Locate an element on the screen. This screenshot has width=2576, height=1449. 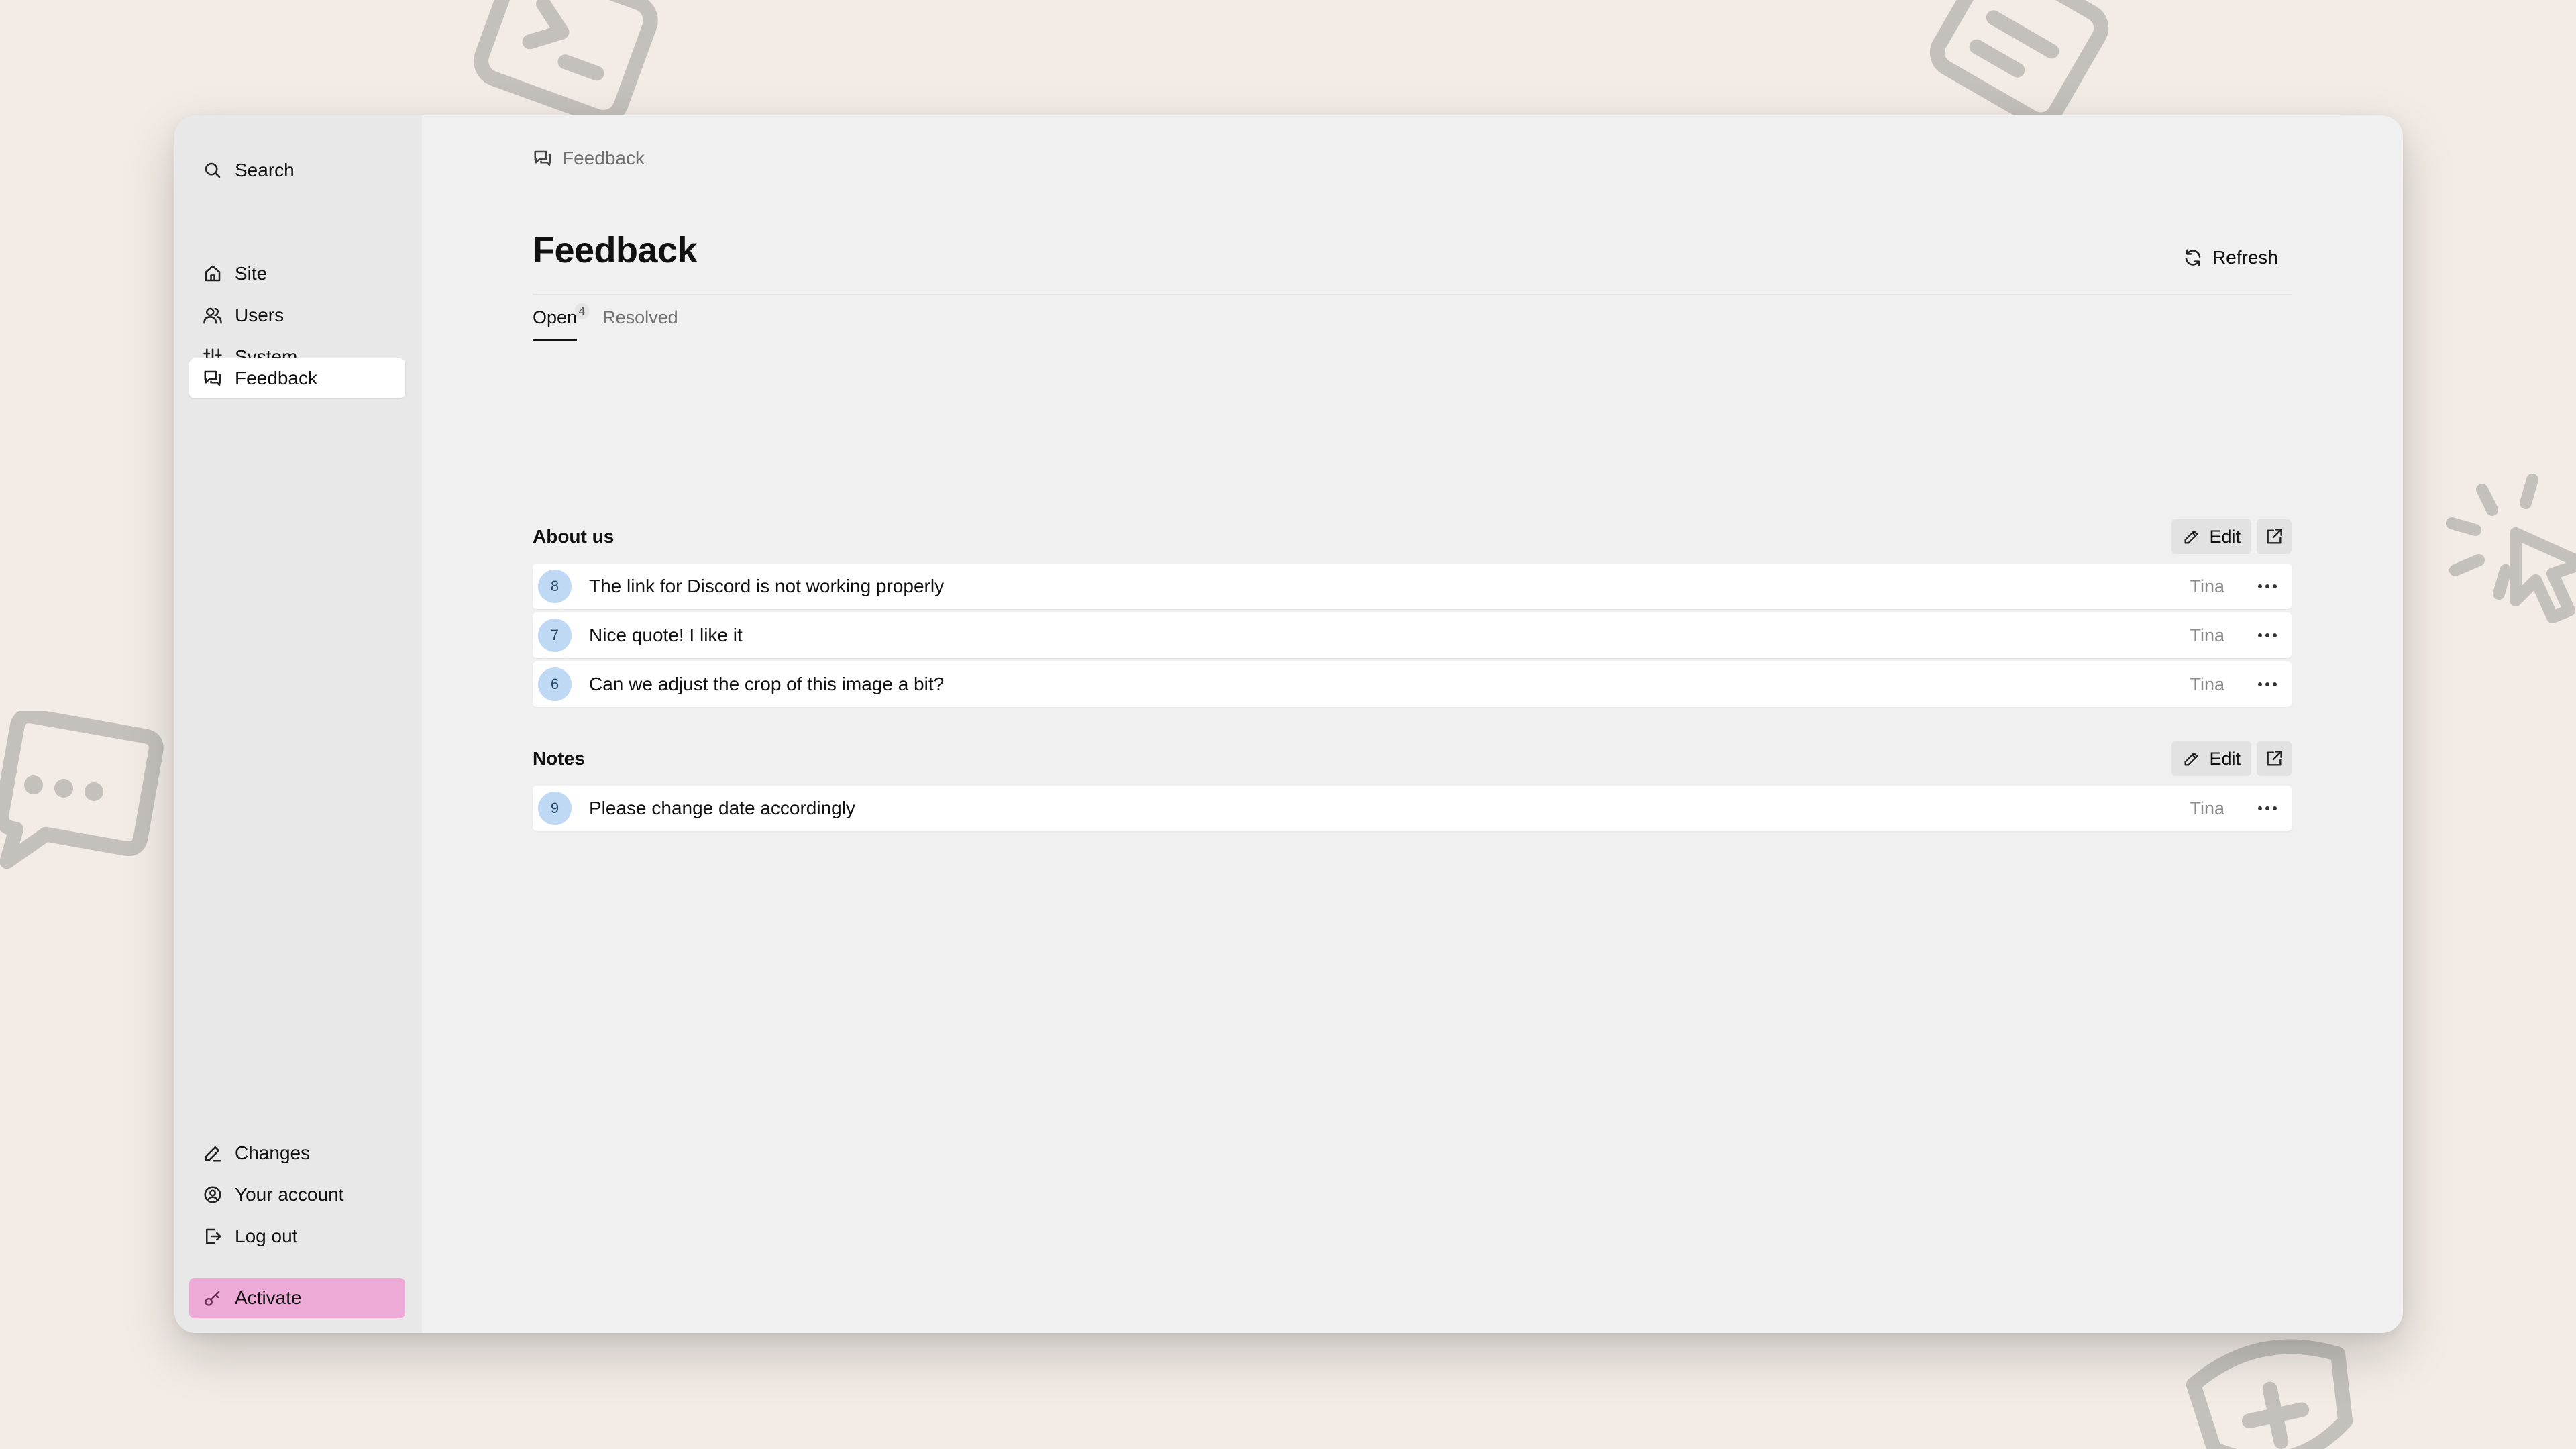
feedback-row: 7 Nice quote! I like it Tina is located at coordinates (1412, 635).